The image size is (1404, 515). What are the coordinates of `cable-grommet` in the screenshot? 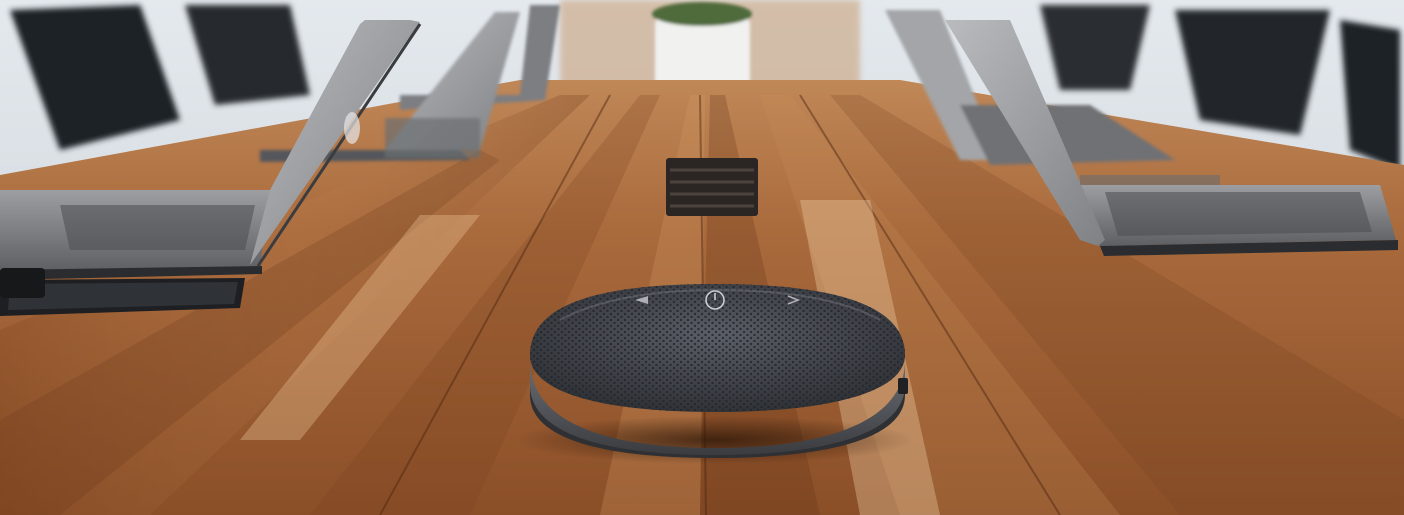 It's located at (712, 187).